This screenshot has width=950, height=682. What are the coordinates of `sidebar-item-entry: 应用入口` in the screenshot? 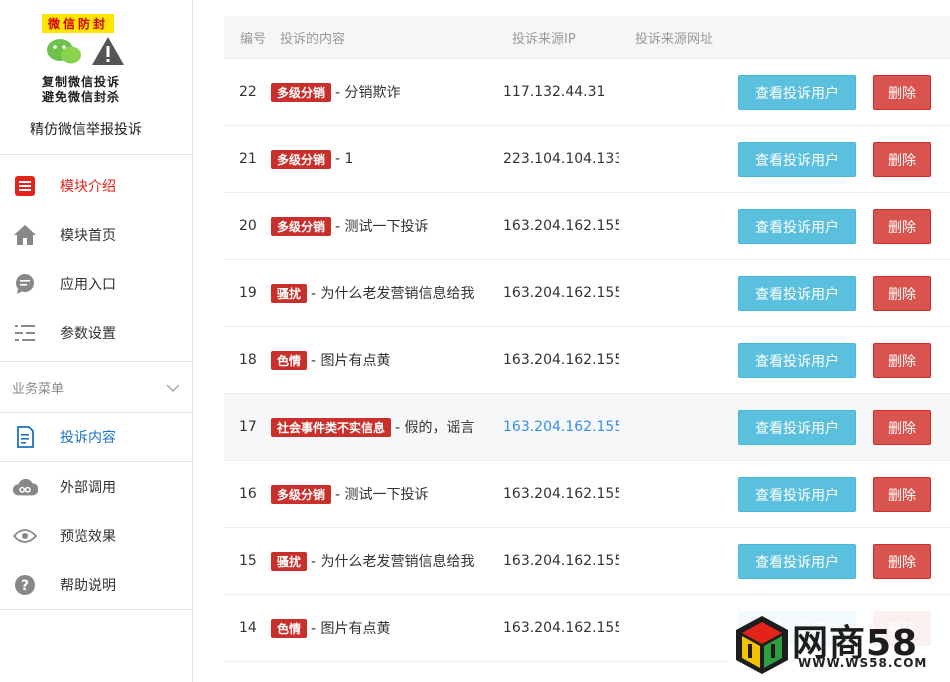 It's located at (96, 283).